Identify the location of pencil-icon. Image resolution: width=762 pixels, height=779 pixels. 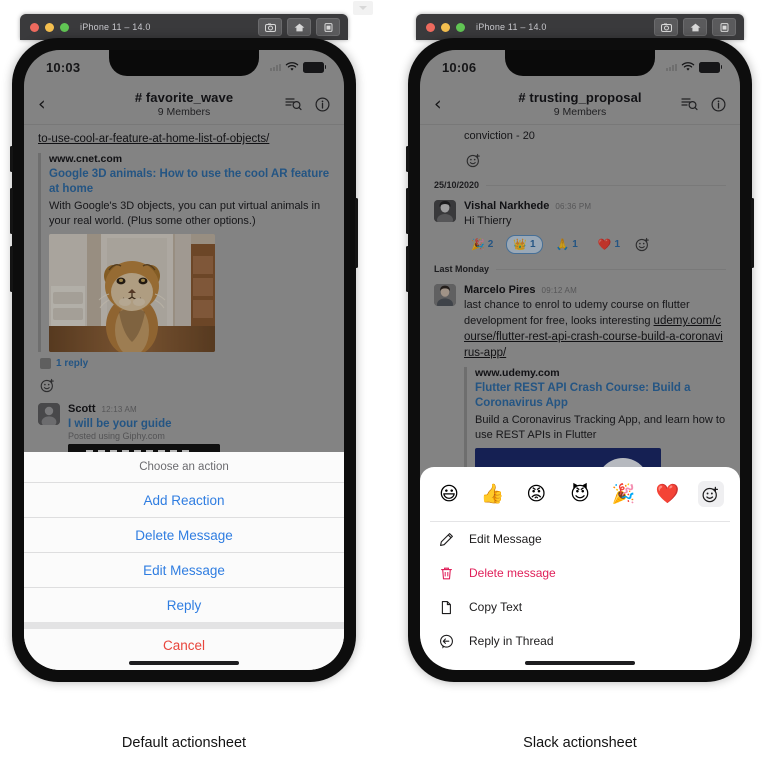
(446, 539).